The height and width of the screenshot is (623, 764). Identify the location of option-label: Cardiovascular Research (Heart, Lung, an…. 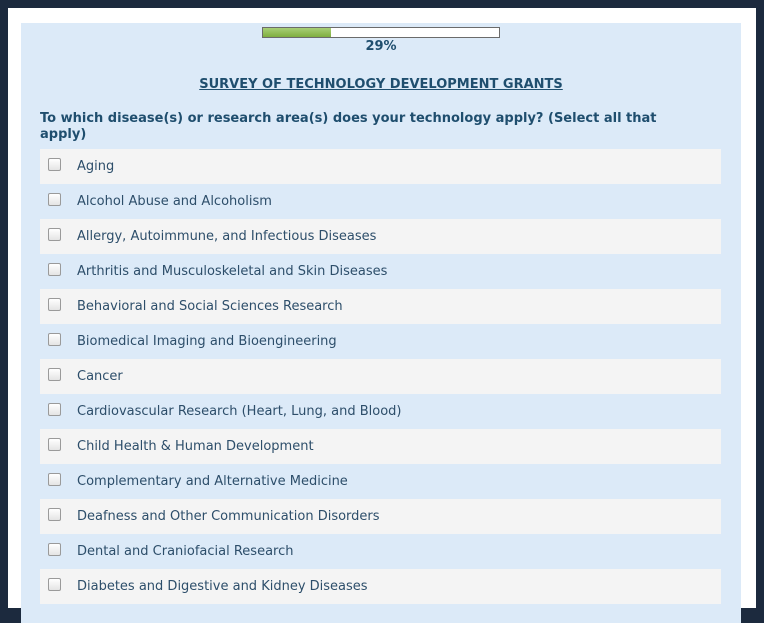
(239, 411).